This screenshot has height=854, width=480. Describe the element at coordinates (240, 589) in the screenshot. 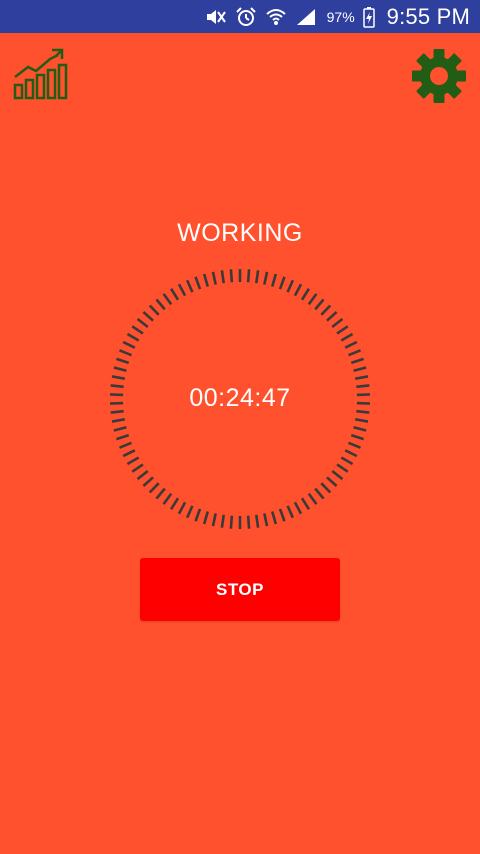

I see `stop-button: STOP` at that location.